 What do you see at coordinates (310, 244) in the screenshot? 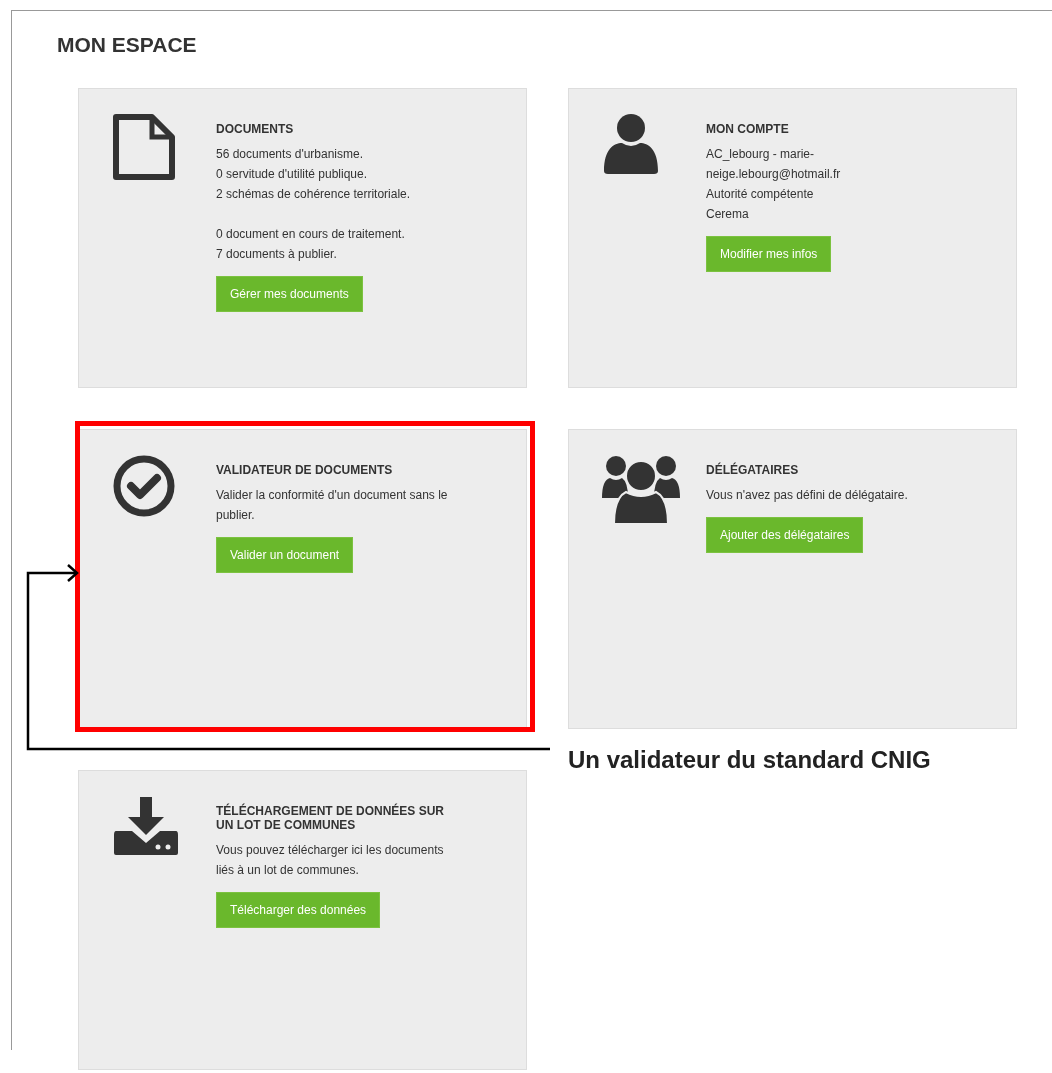
I see `card-text: 0 document en cours de traitement. 7 documents à publier.` at bounding box center [310, 244].